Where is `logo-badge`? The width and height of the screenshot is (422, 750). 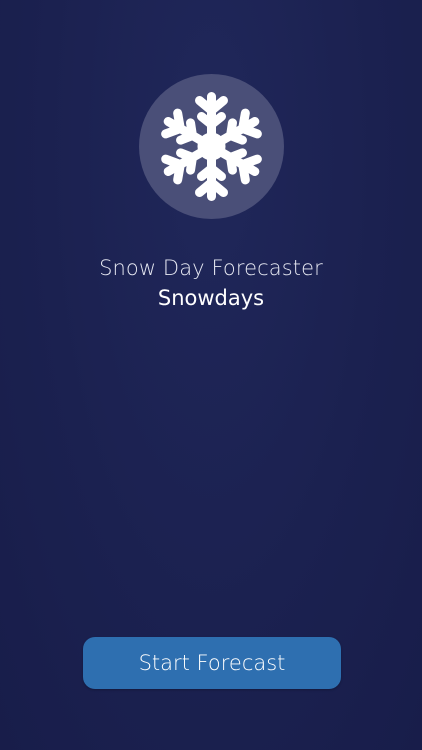
logo-badge is located at coordinates (211, 146).